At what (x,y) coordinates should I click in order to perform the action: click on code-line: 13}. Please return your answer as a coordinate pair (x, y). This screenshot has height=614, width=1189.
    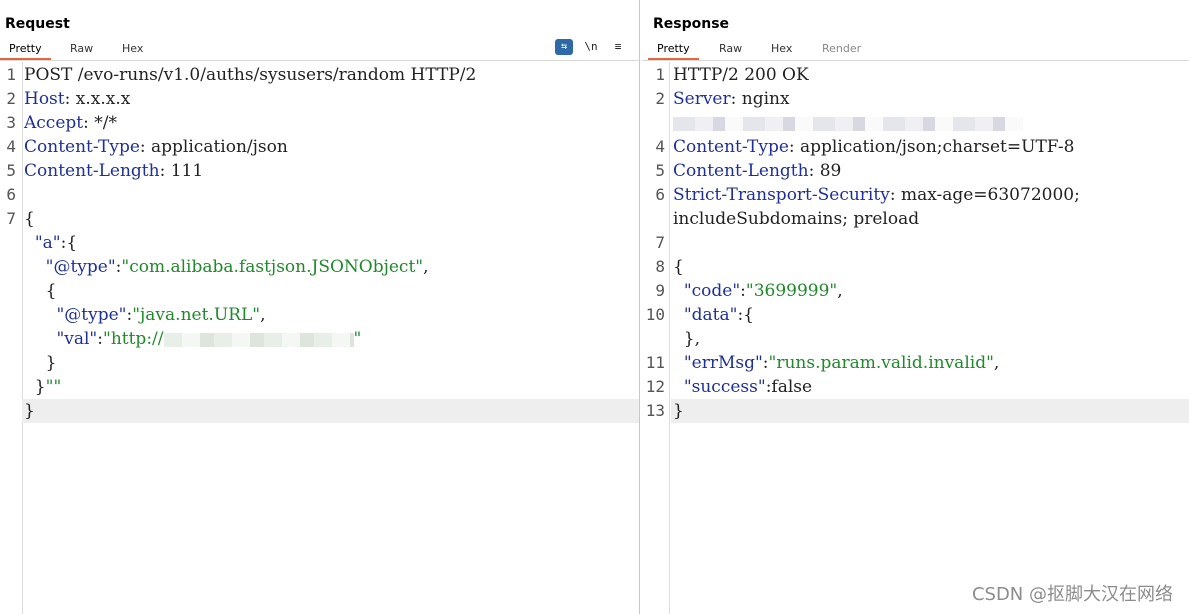
    Looking at the image, I should click on (917, 411).